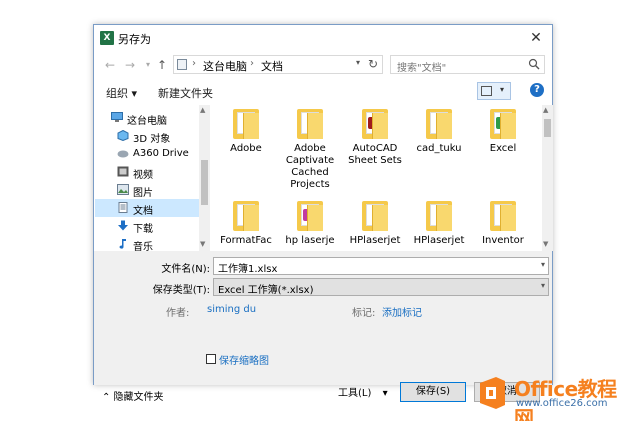 The width and height of the screenshot is (640, 421). I want to click on new-folder-button: 新建文件夹, so click(185, 93).